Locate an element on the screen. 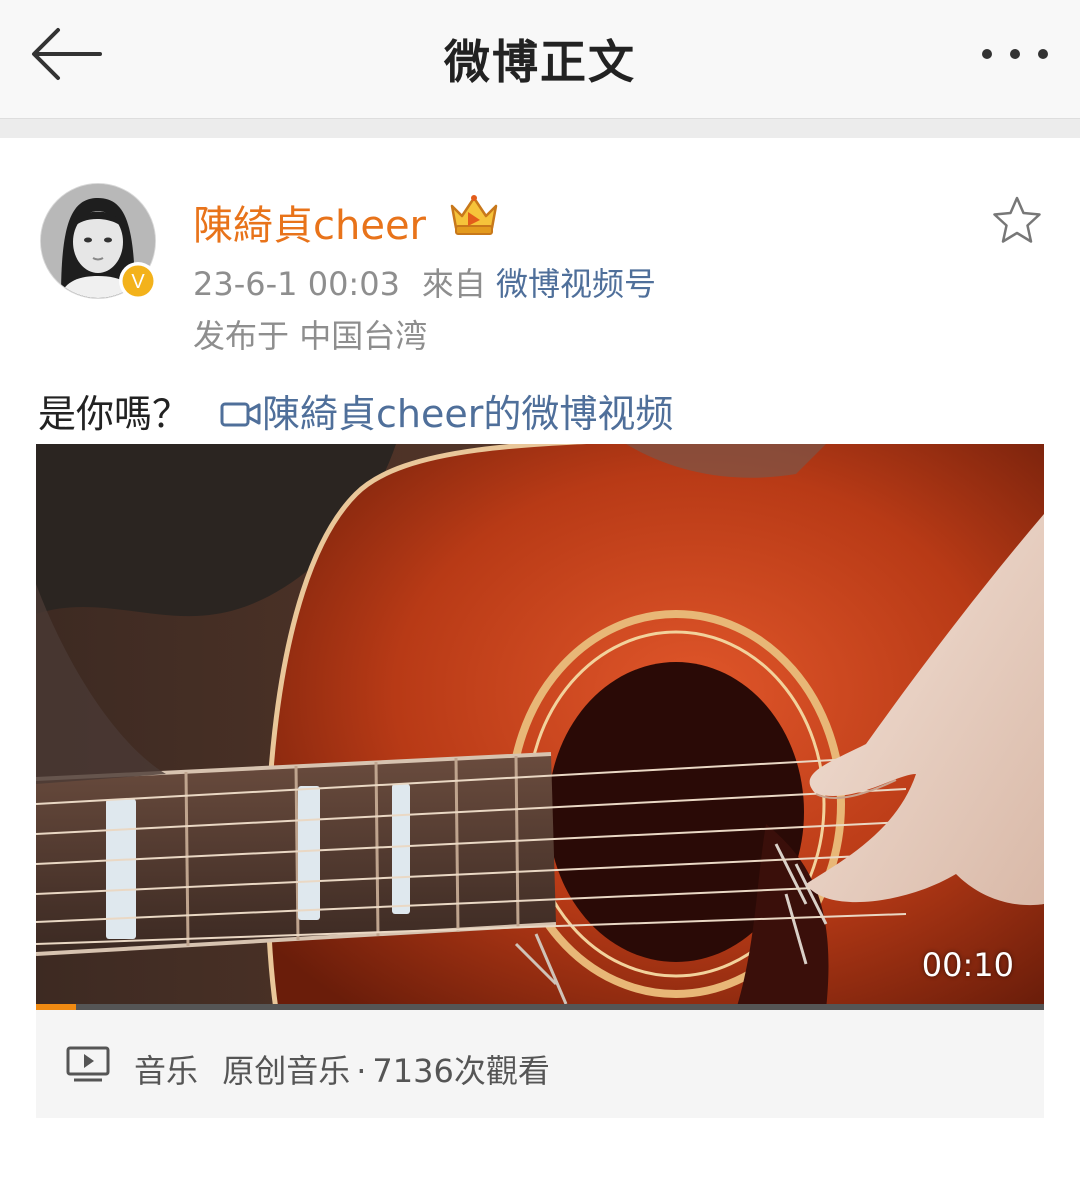 This screenshot has width=1080, height=1199. crown-badge-icon is located at coordinates (474, 215).